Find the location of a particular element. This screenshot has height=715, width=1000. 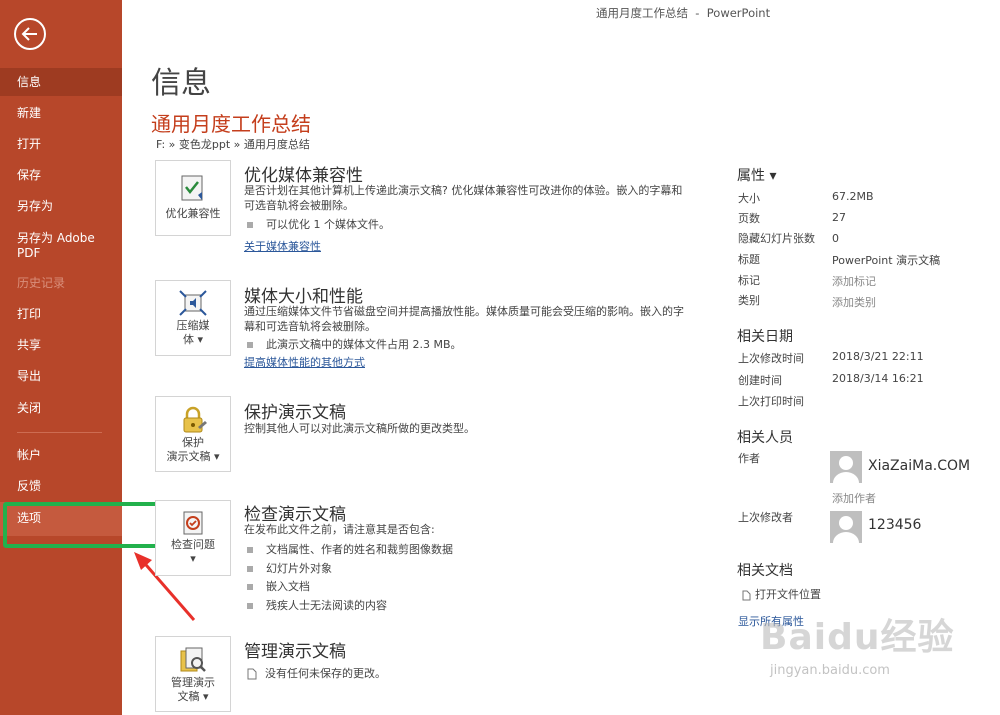

check-for-issues-button: 检查问题 ▾ is located at coordinates (193, 538).